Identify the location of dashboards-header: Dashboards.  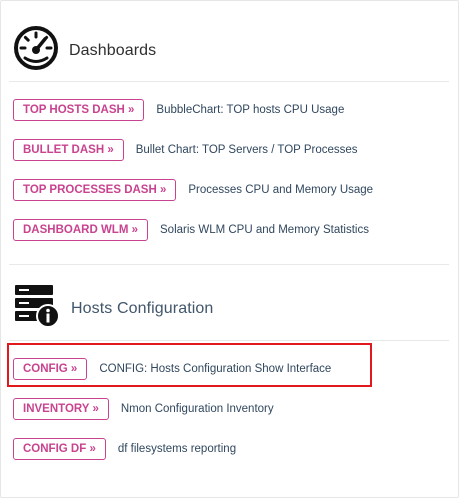
(84, 50).